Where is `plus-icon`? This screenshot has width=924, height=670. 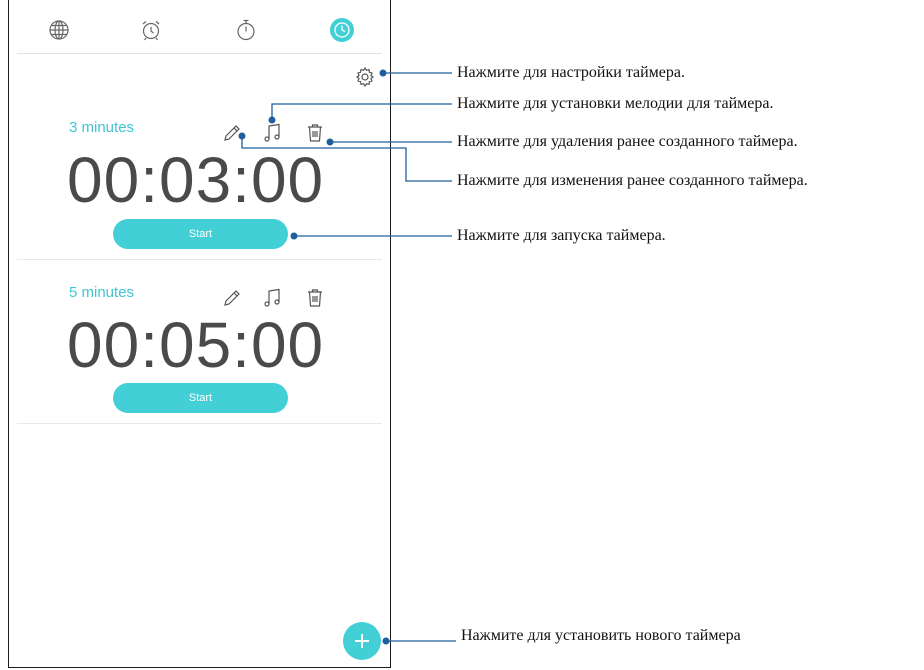
plus-icon is located at coordinates (362, 641).